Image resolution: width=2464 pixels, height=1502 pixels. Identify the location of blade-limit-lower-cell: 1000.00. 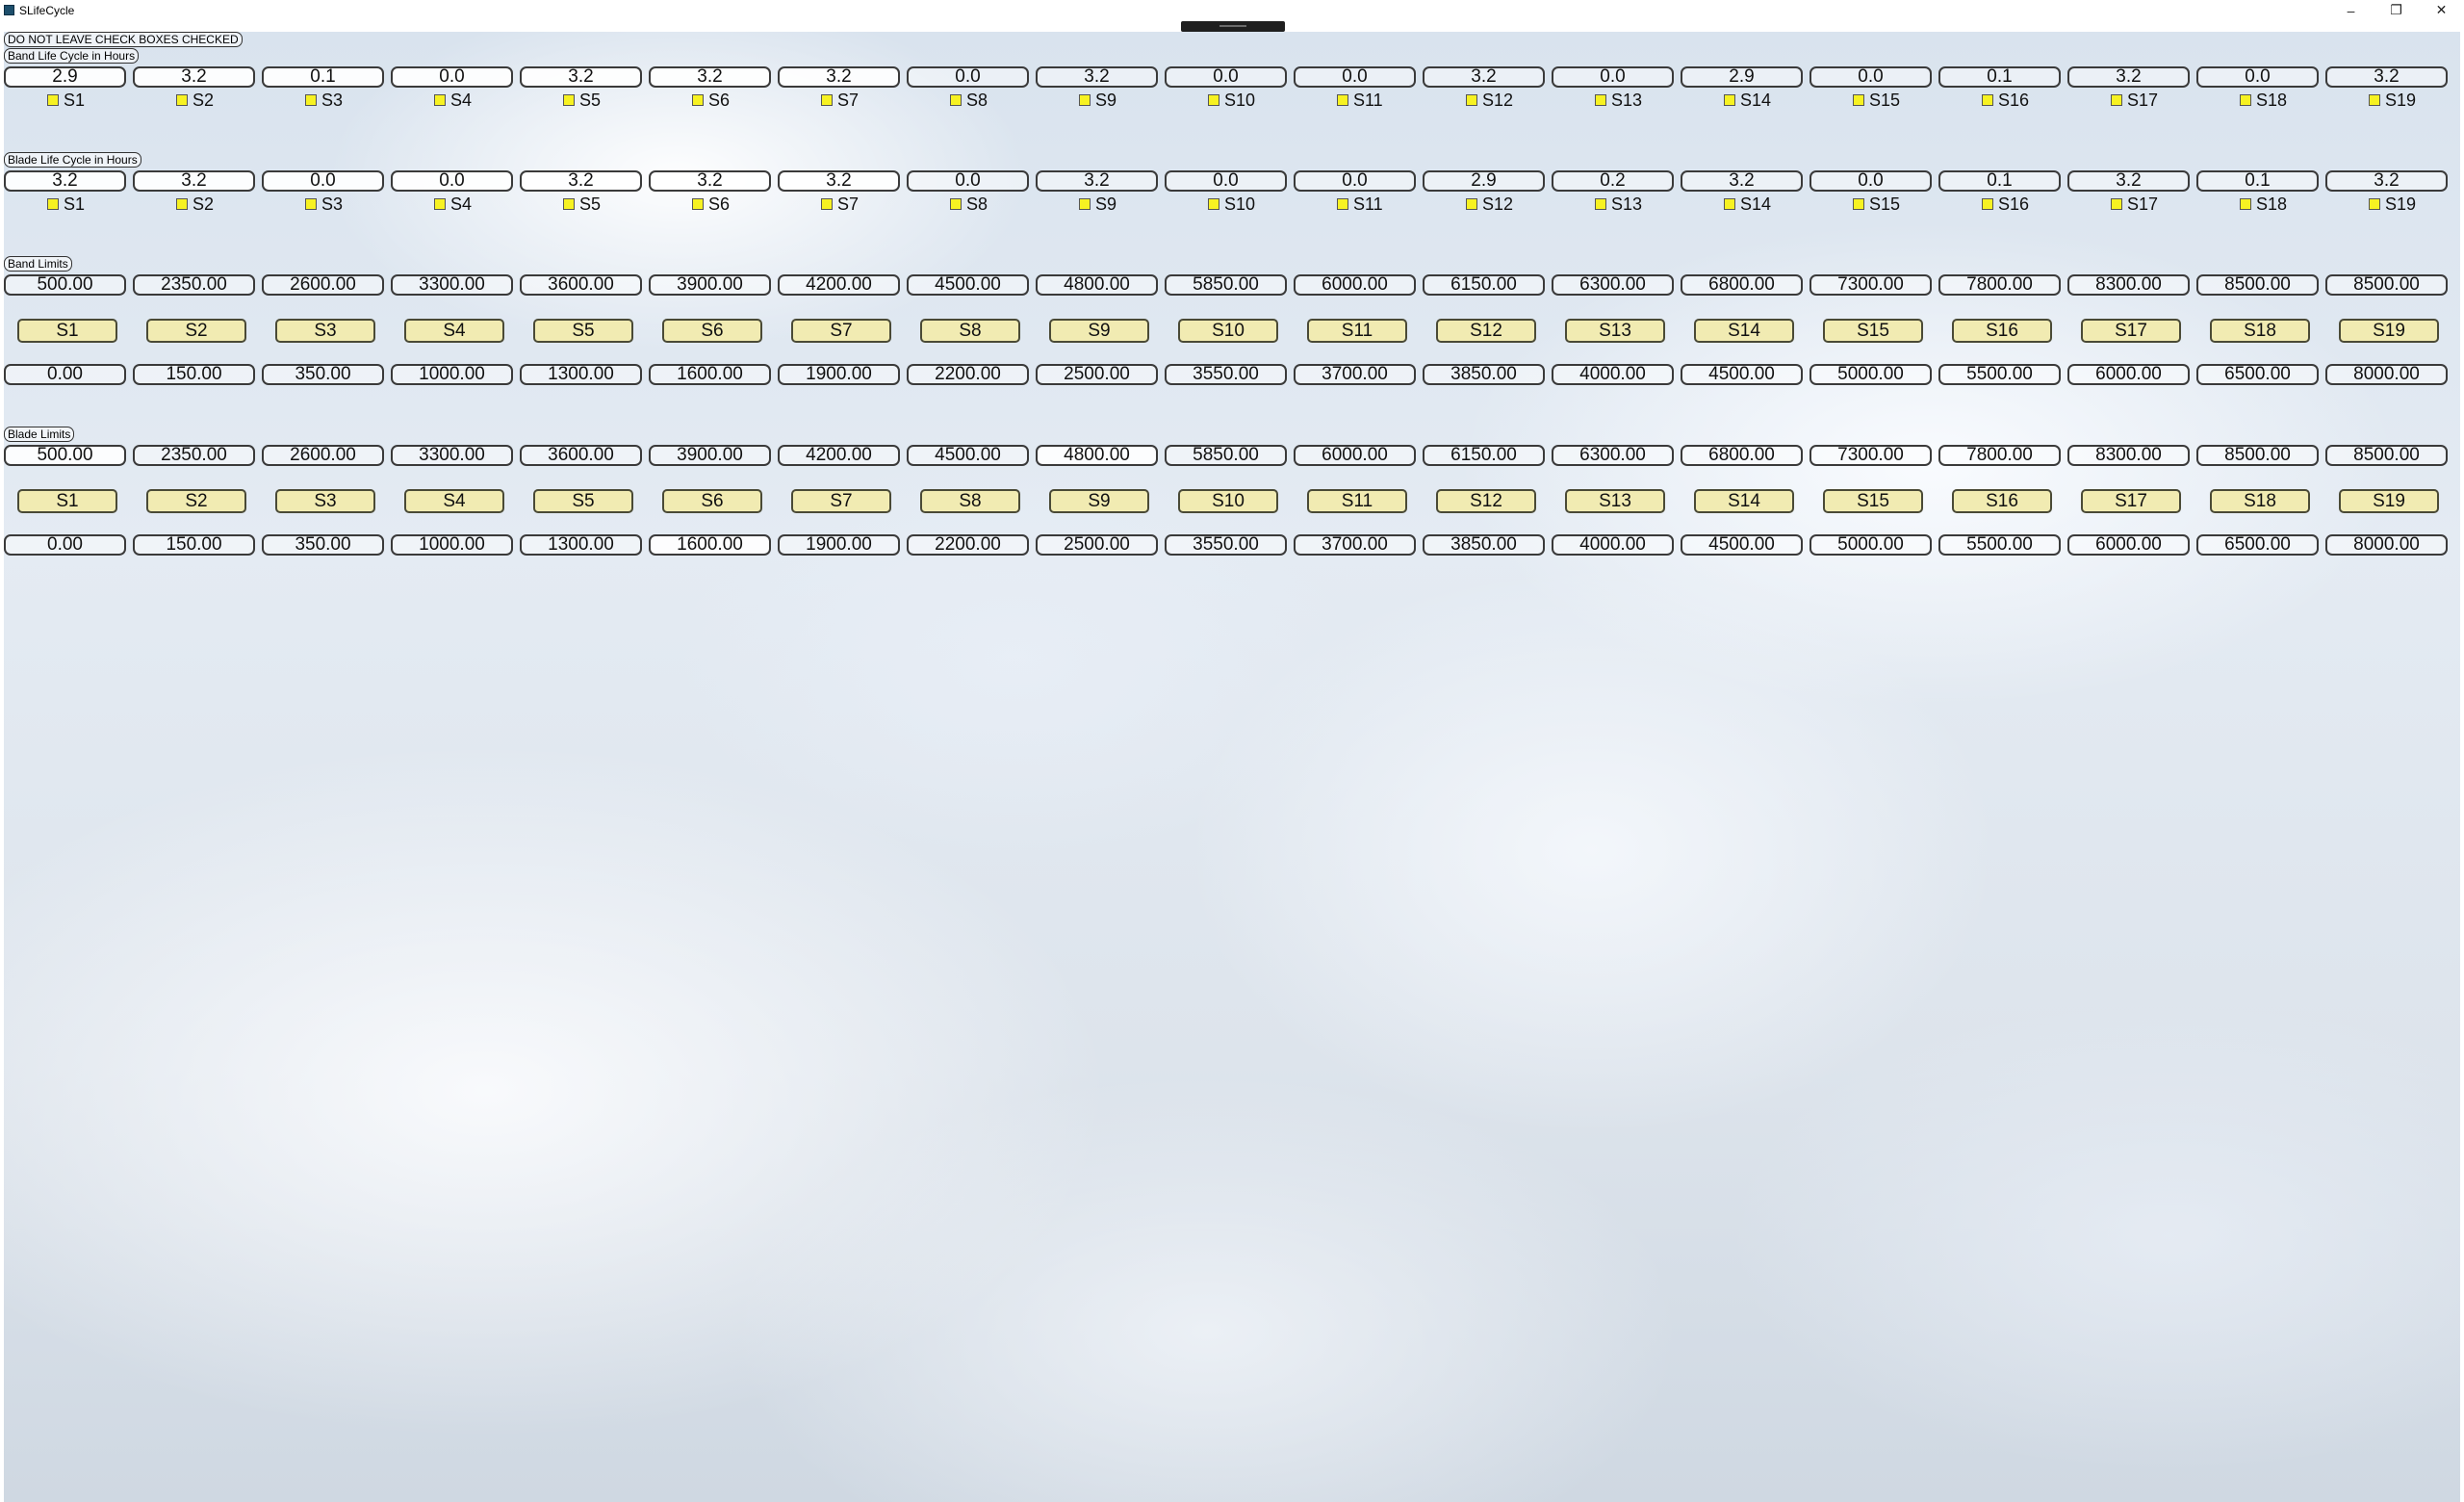
(452, 545).